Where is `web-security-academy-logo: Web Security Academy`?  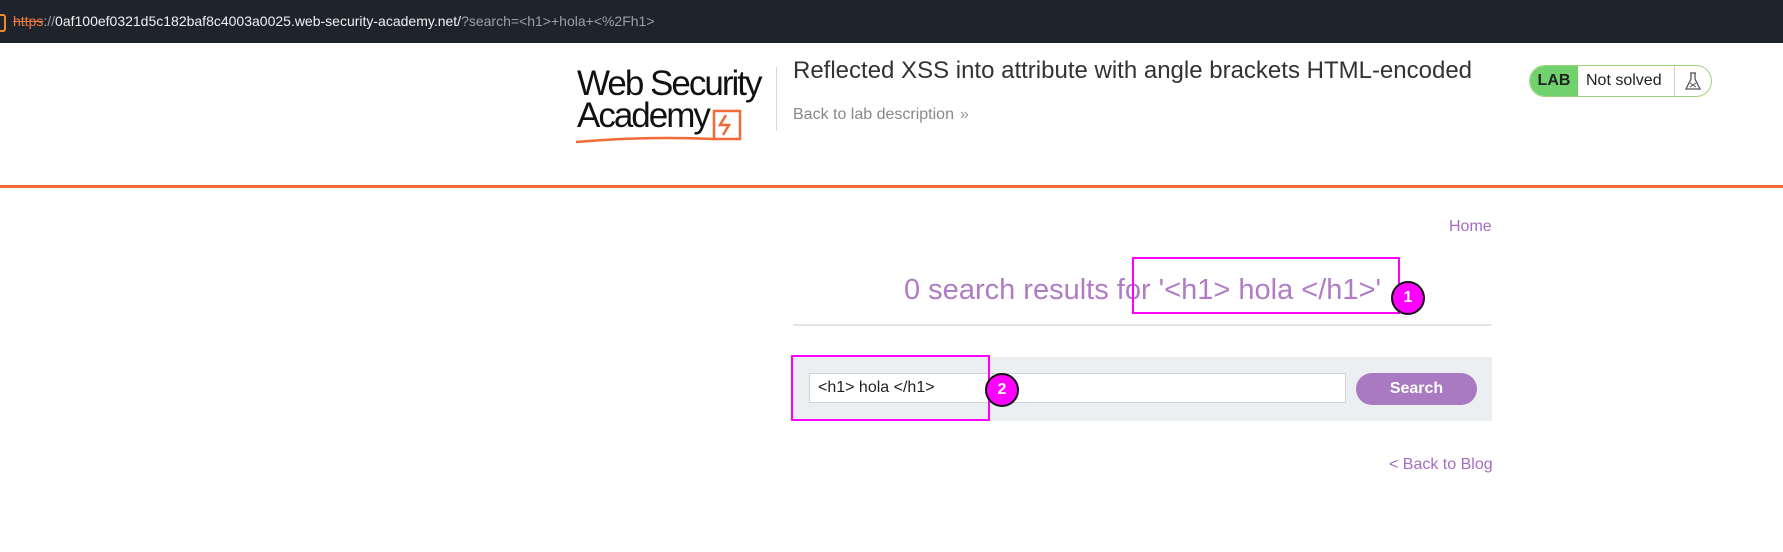 web-security-academy-logo: Web Security Academy is located at coordinates (674, 108).